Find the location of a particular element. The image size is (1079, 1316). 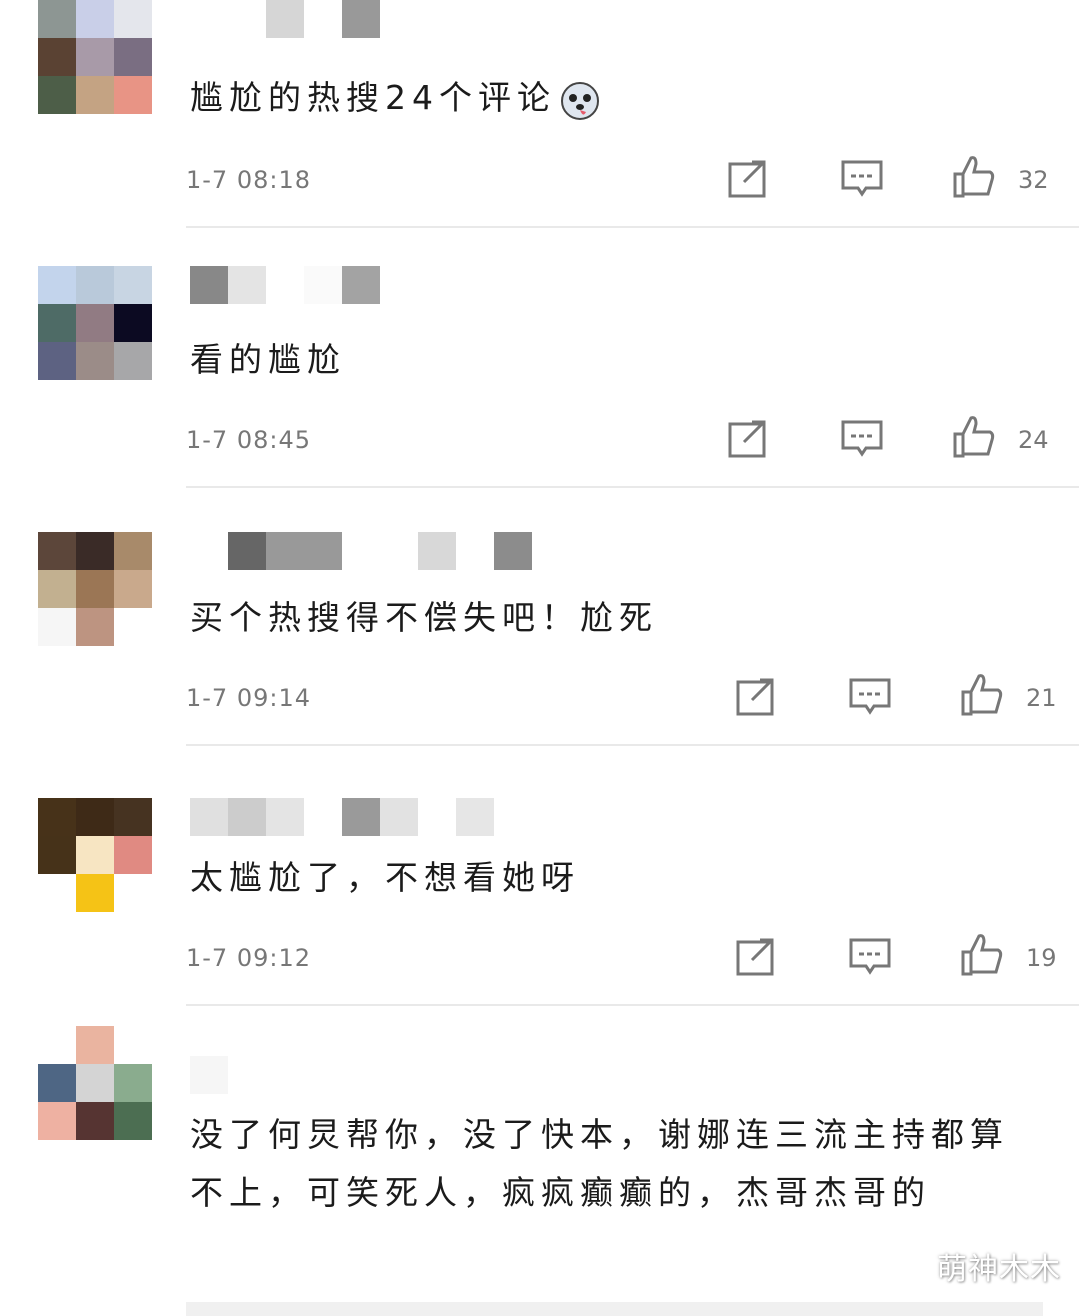

like-count: 32 is located at coordinates (1033, 180).